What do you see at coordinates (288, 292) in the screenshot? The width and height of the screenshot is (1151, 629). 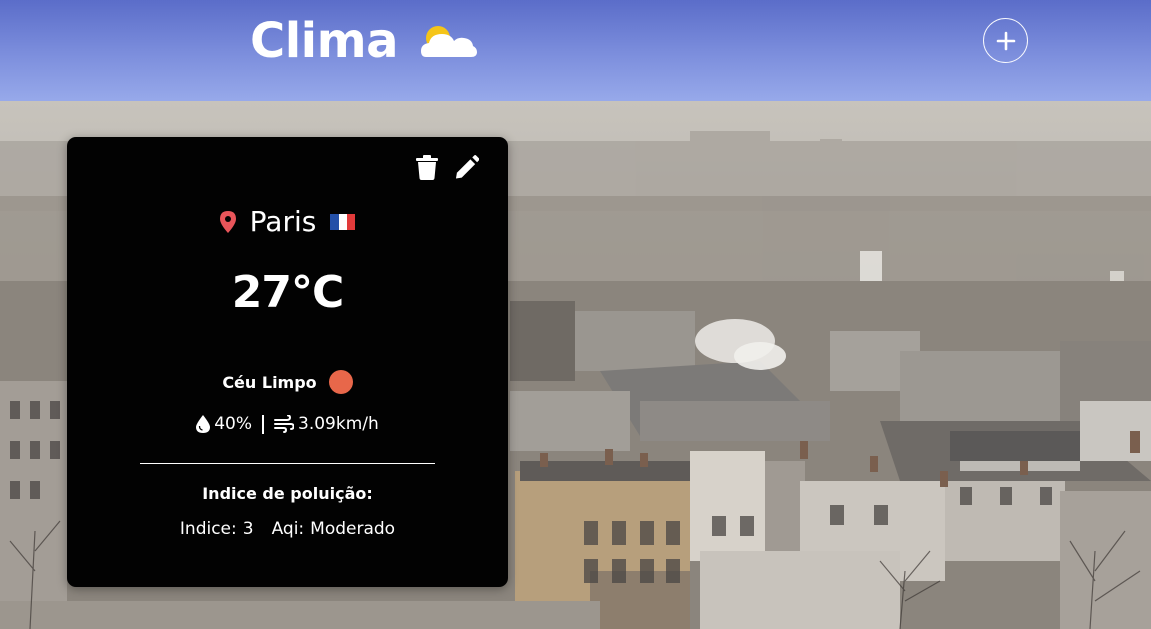 I see `temperature: 27°C` at bounding box center [288, 292].